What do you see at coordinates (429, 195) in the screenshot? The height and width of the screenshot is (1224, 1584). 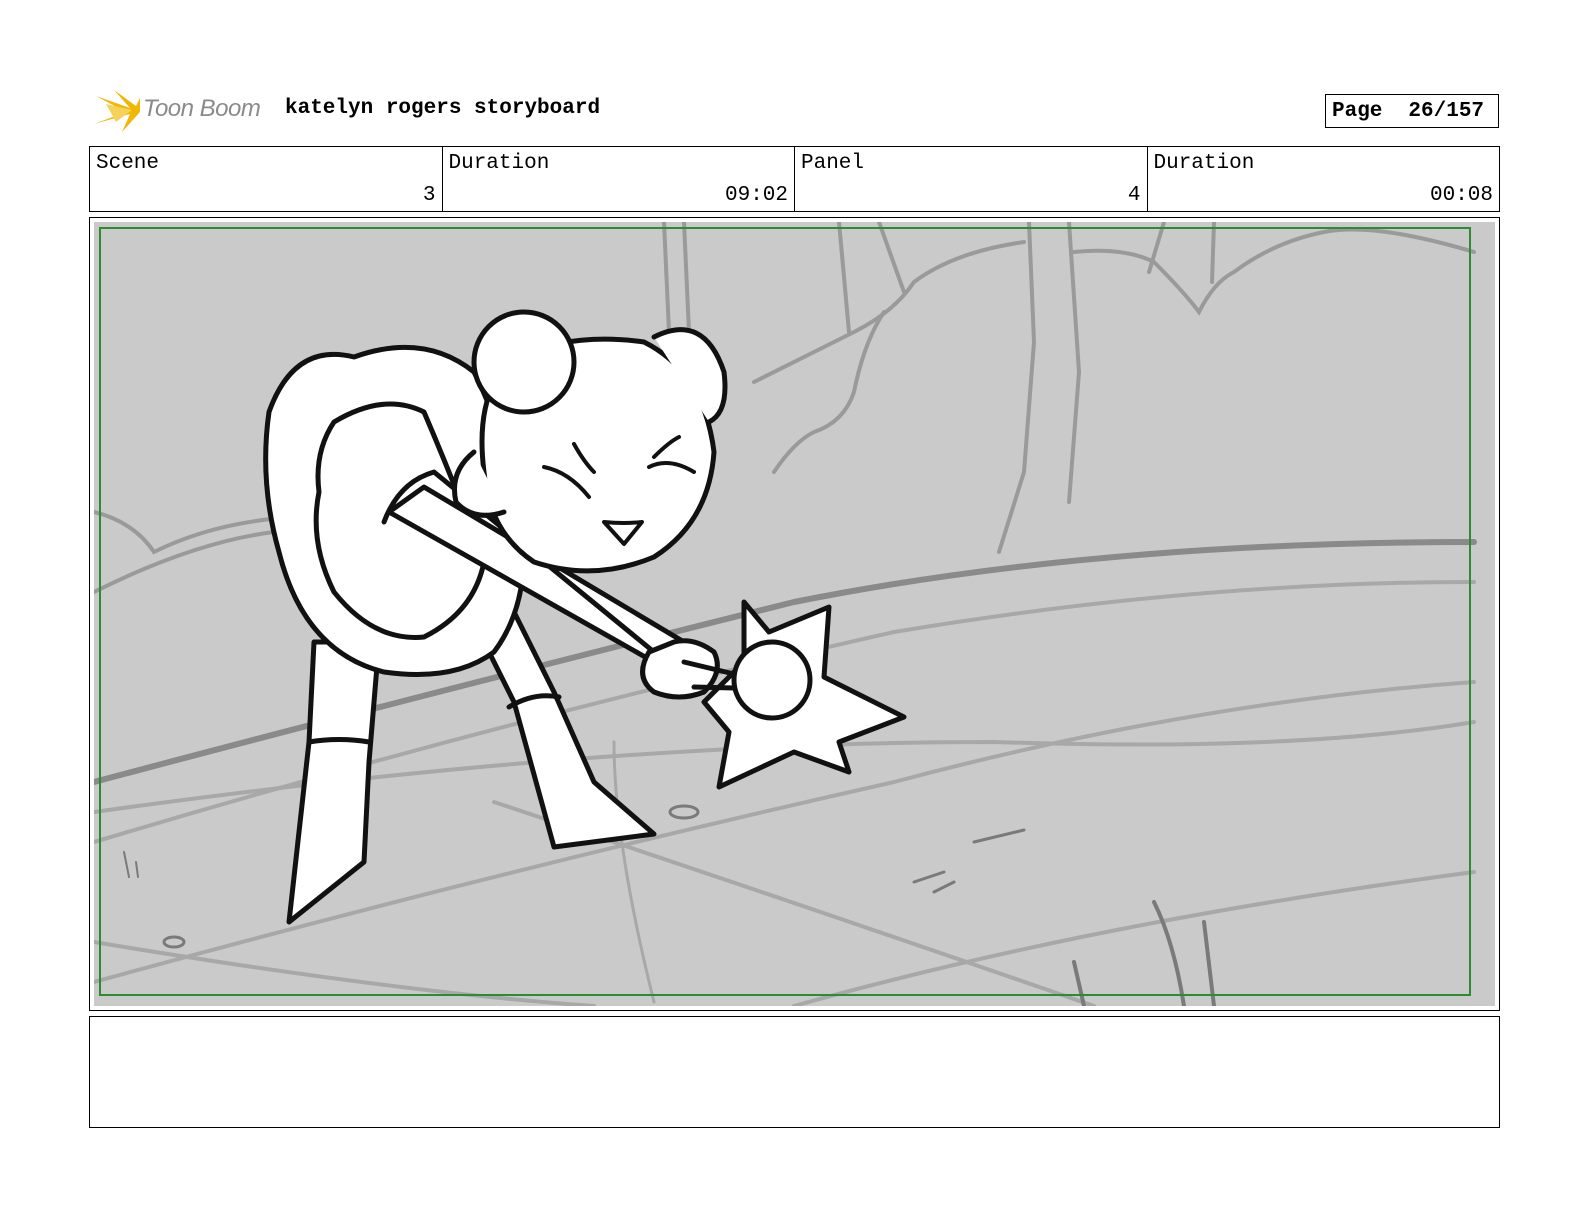 I see `scene-value: 3` at bounding box center [429, 195].